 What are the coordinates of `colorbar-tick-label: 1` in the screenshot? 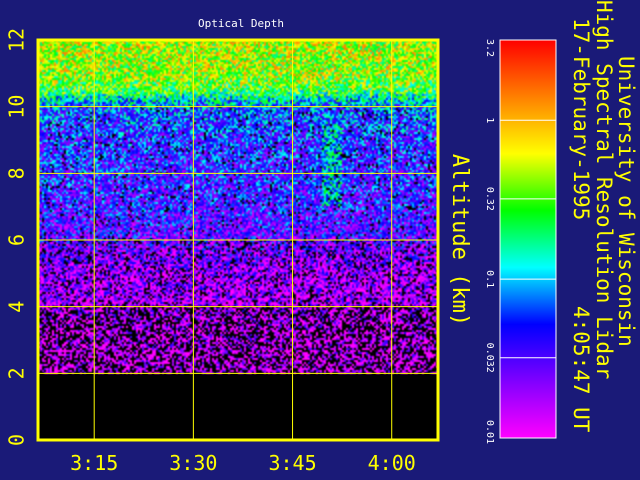 It's located at (489, 120).